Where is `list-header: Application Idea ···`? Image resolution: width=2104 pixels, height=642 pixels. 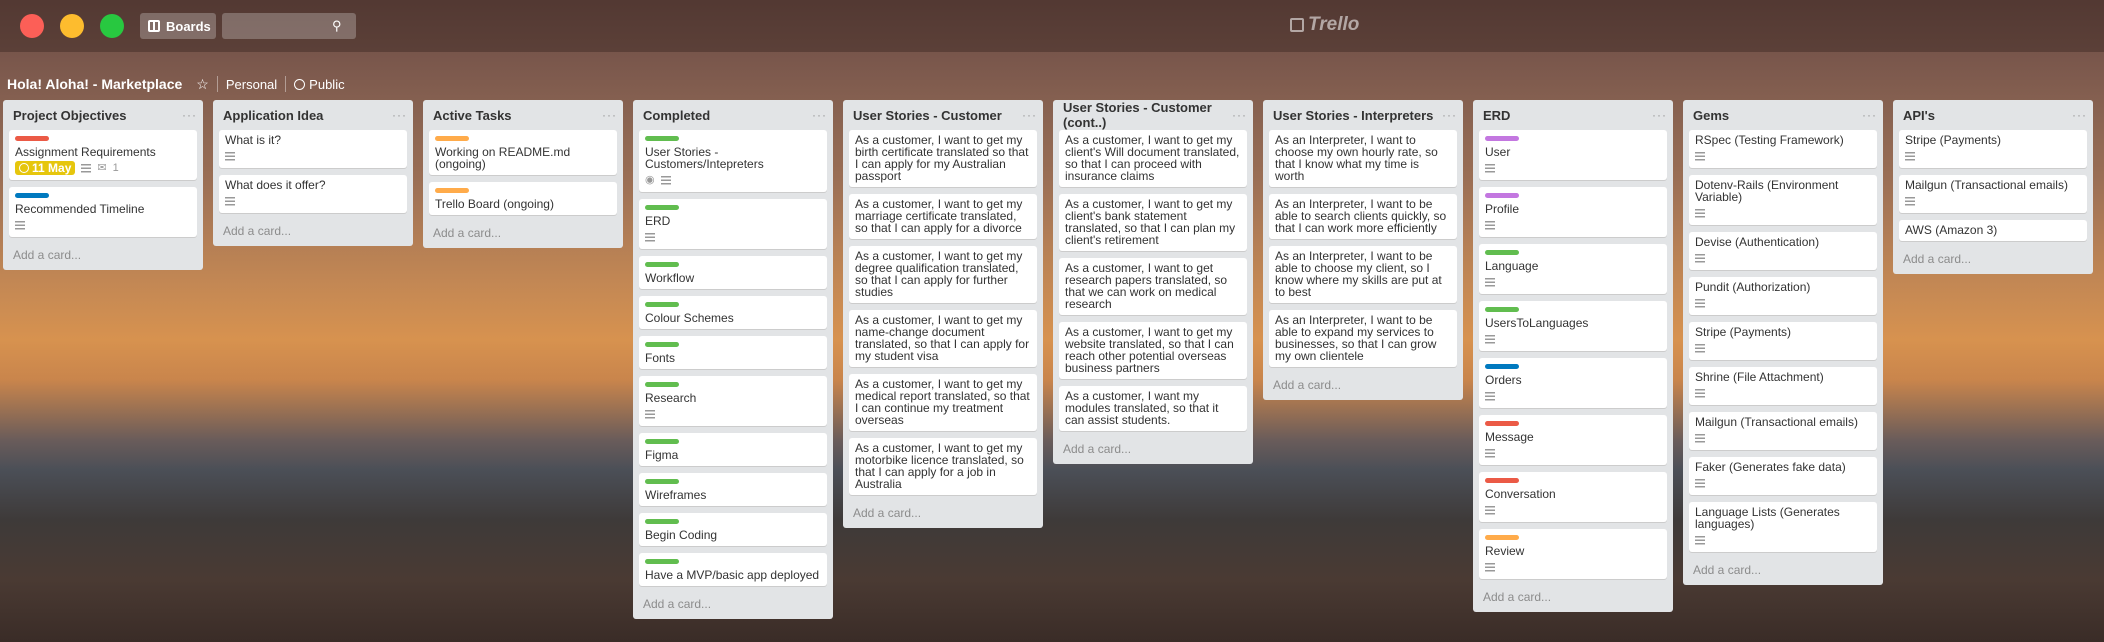
list-header: Application Idea ··· is located at coordinates (313, 115).